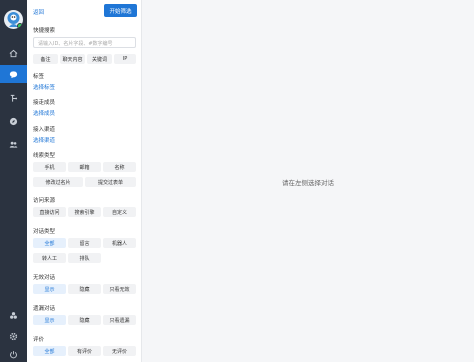  Describe the element at coordinates (39, 340) in the screenshot. I see `rating-label: 评价` at that location.